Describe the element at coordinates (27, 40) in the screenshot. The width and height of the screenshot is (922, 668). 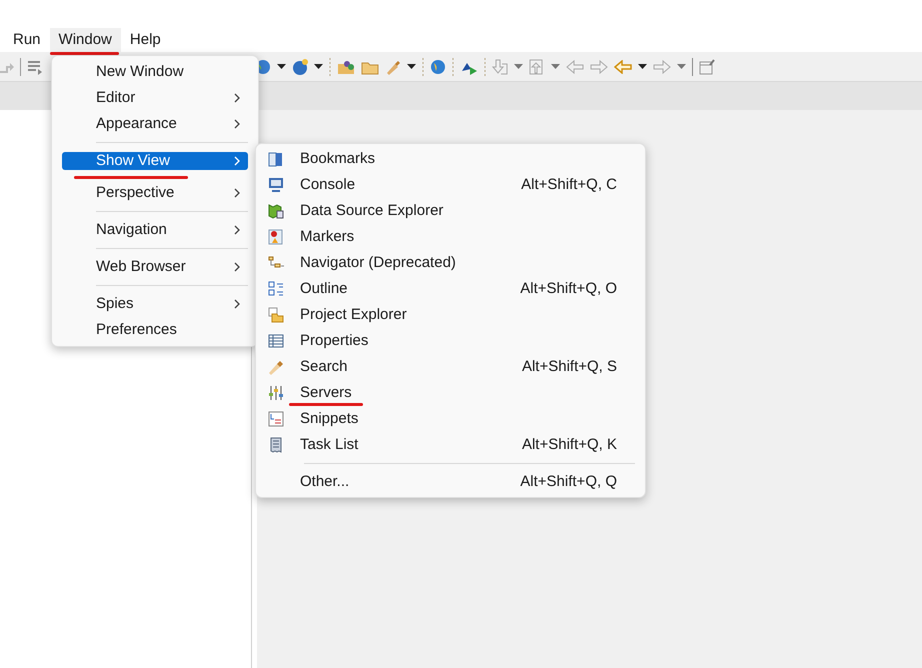
I see `menu-item: Run` at that location.